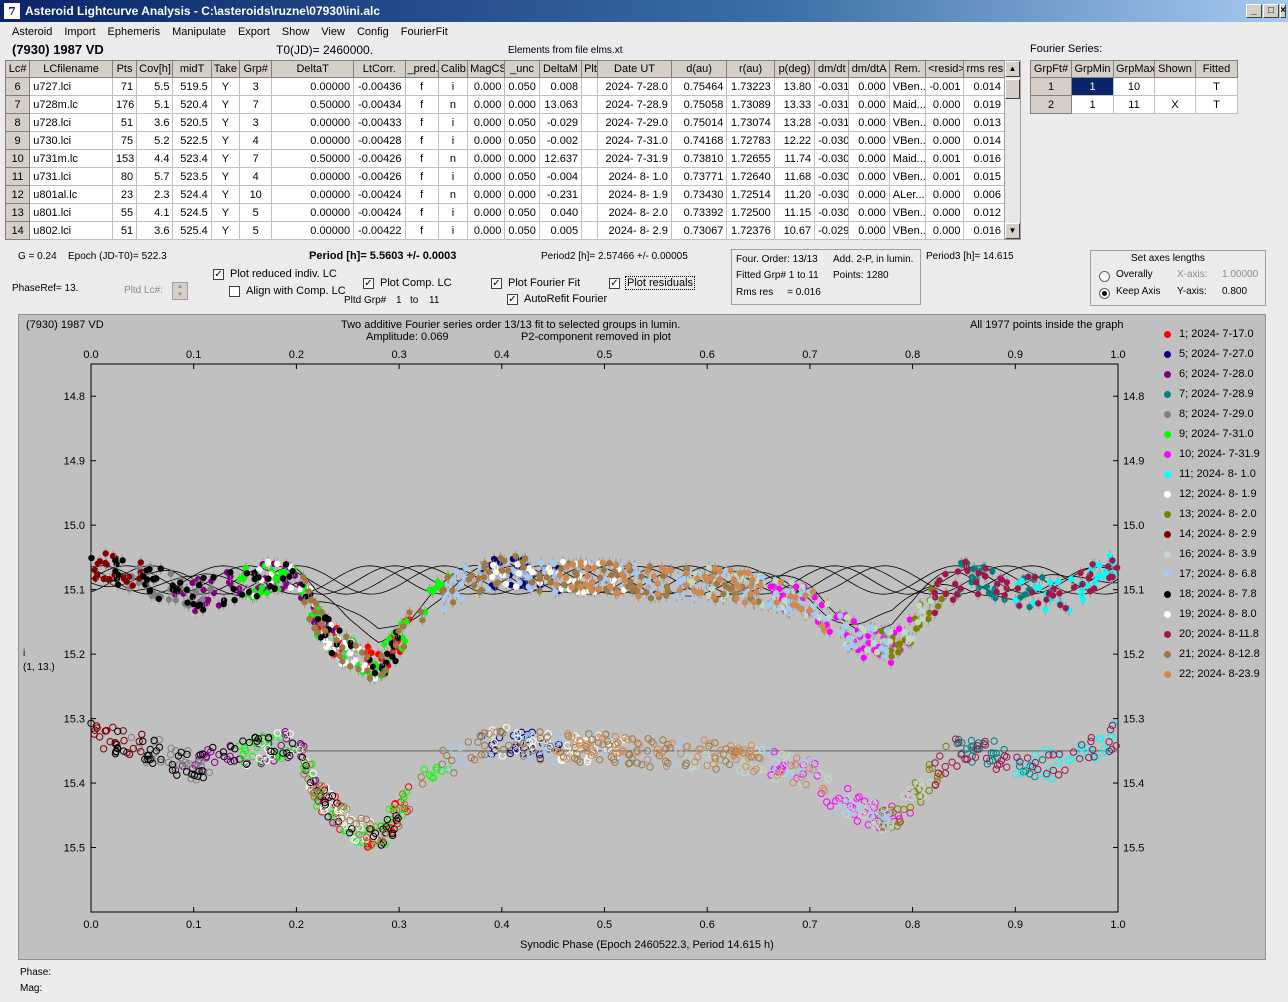 This screenshot has height=1002, width=1288. What do you see at coordinates (134, 32) in the screenshot?
I see `menu-ephemeris: Ephemeris` at bounding box center [134, 32].